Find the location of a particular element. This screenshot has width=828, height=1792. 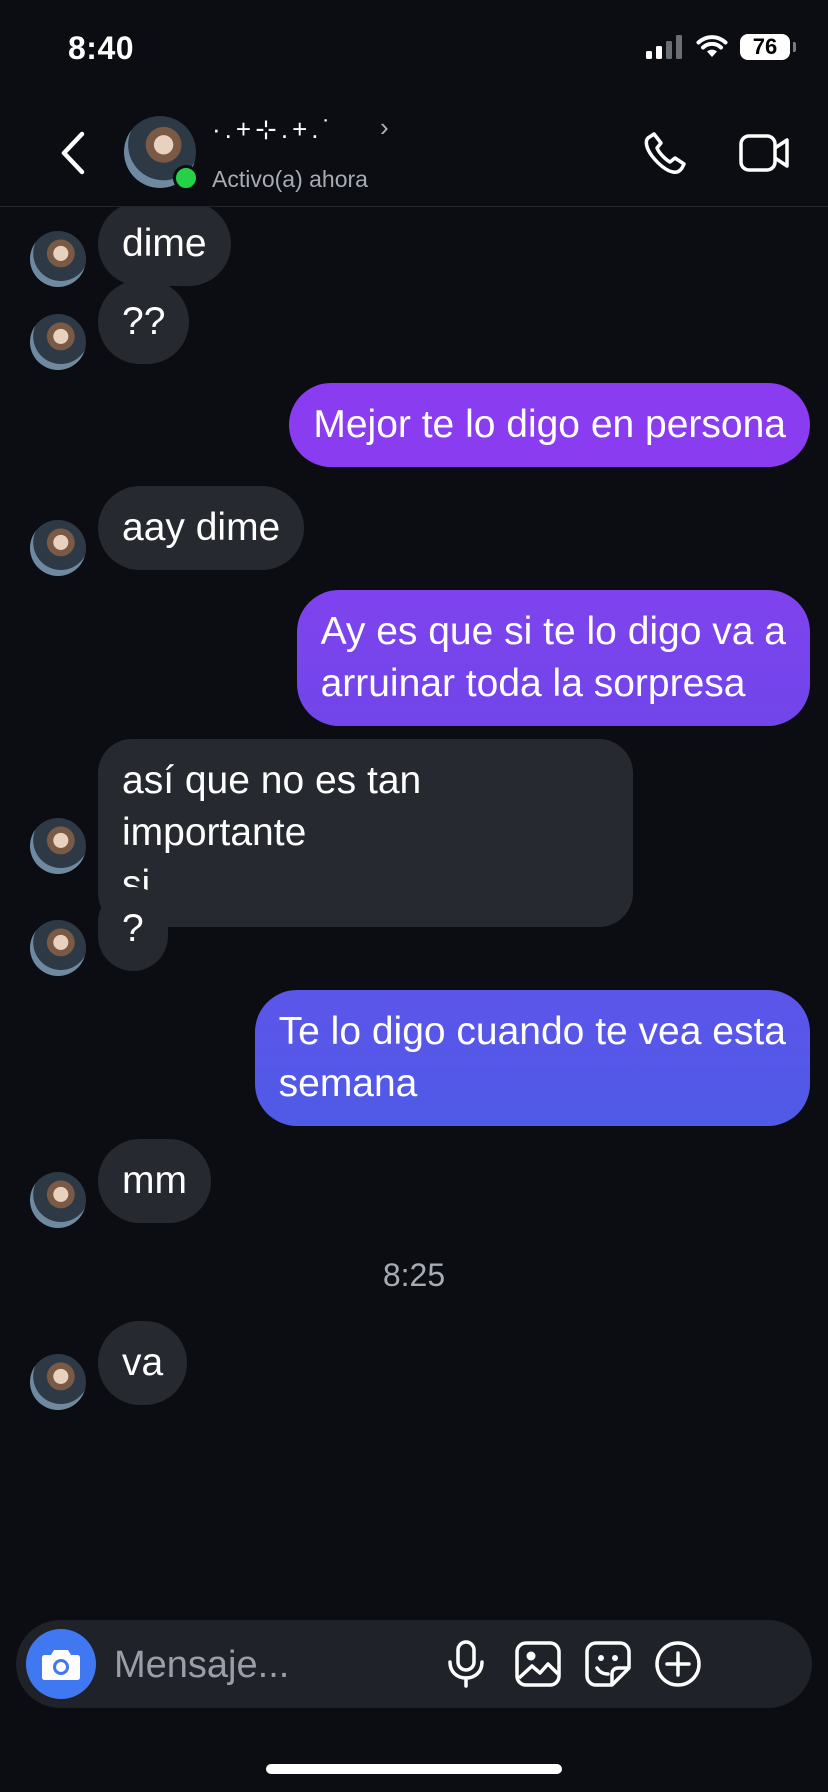

timestamp-separator: 8:25 is located at coordinates (414, 1275).